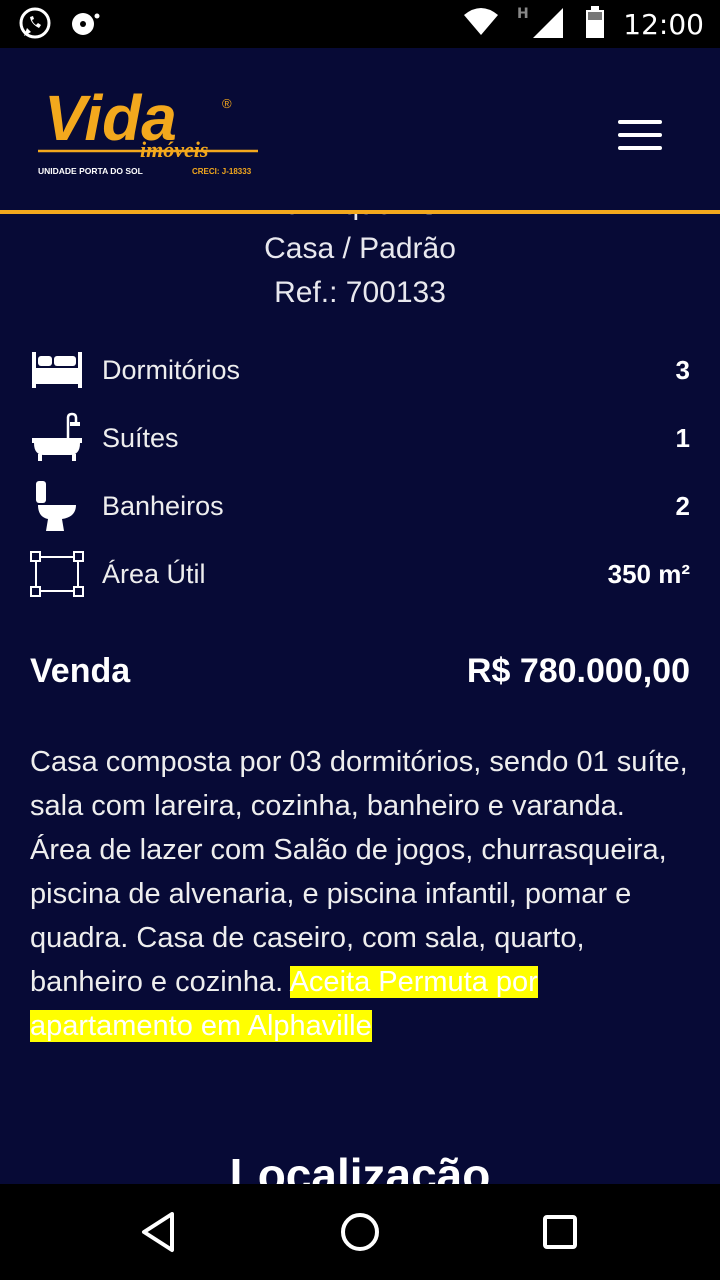 The width and height of the screenshot is (720, 1280). I want to click on clock: 12:00, so click(663, 24).